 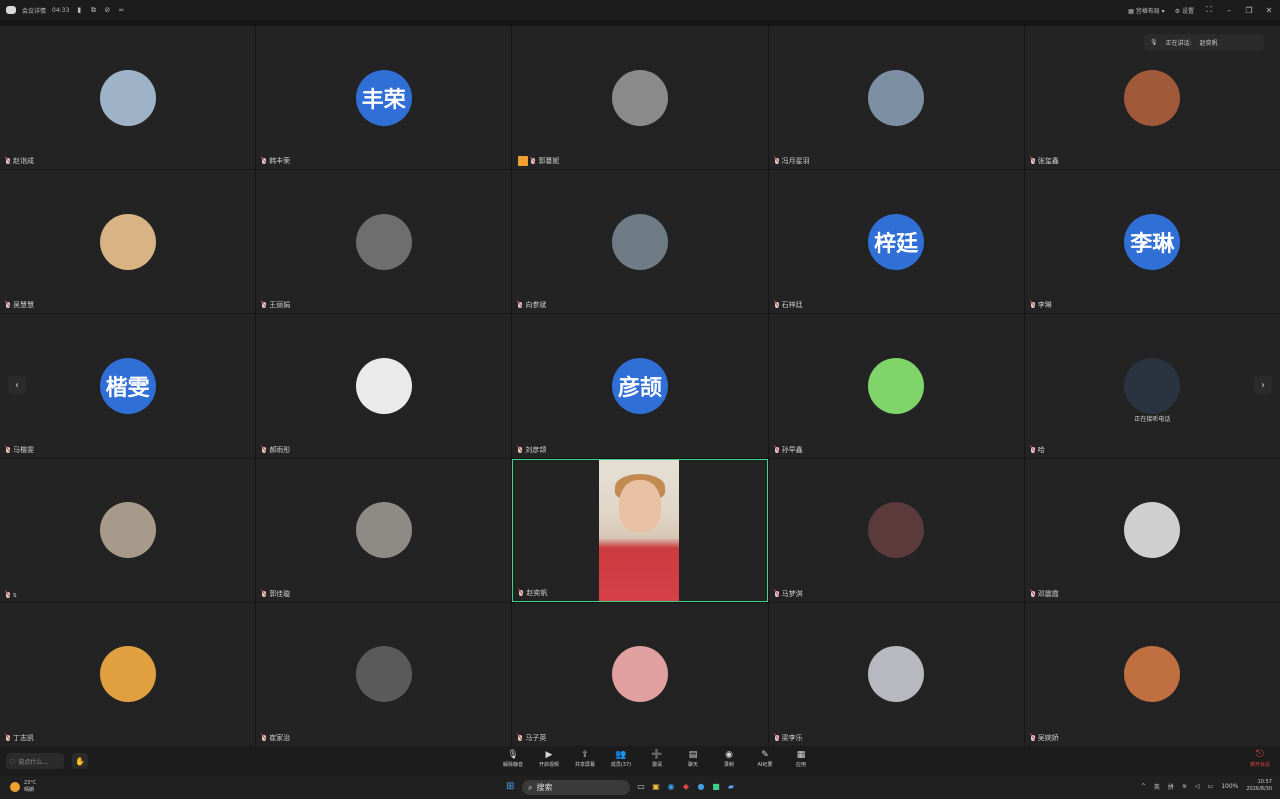 I want to click on settings-button: ⚙ 设置, so click(x=1184, y=10).